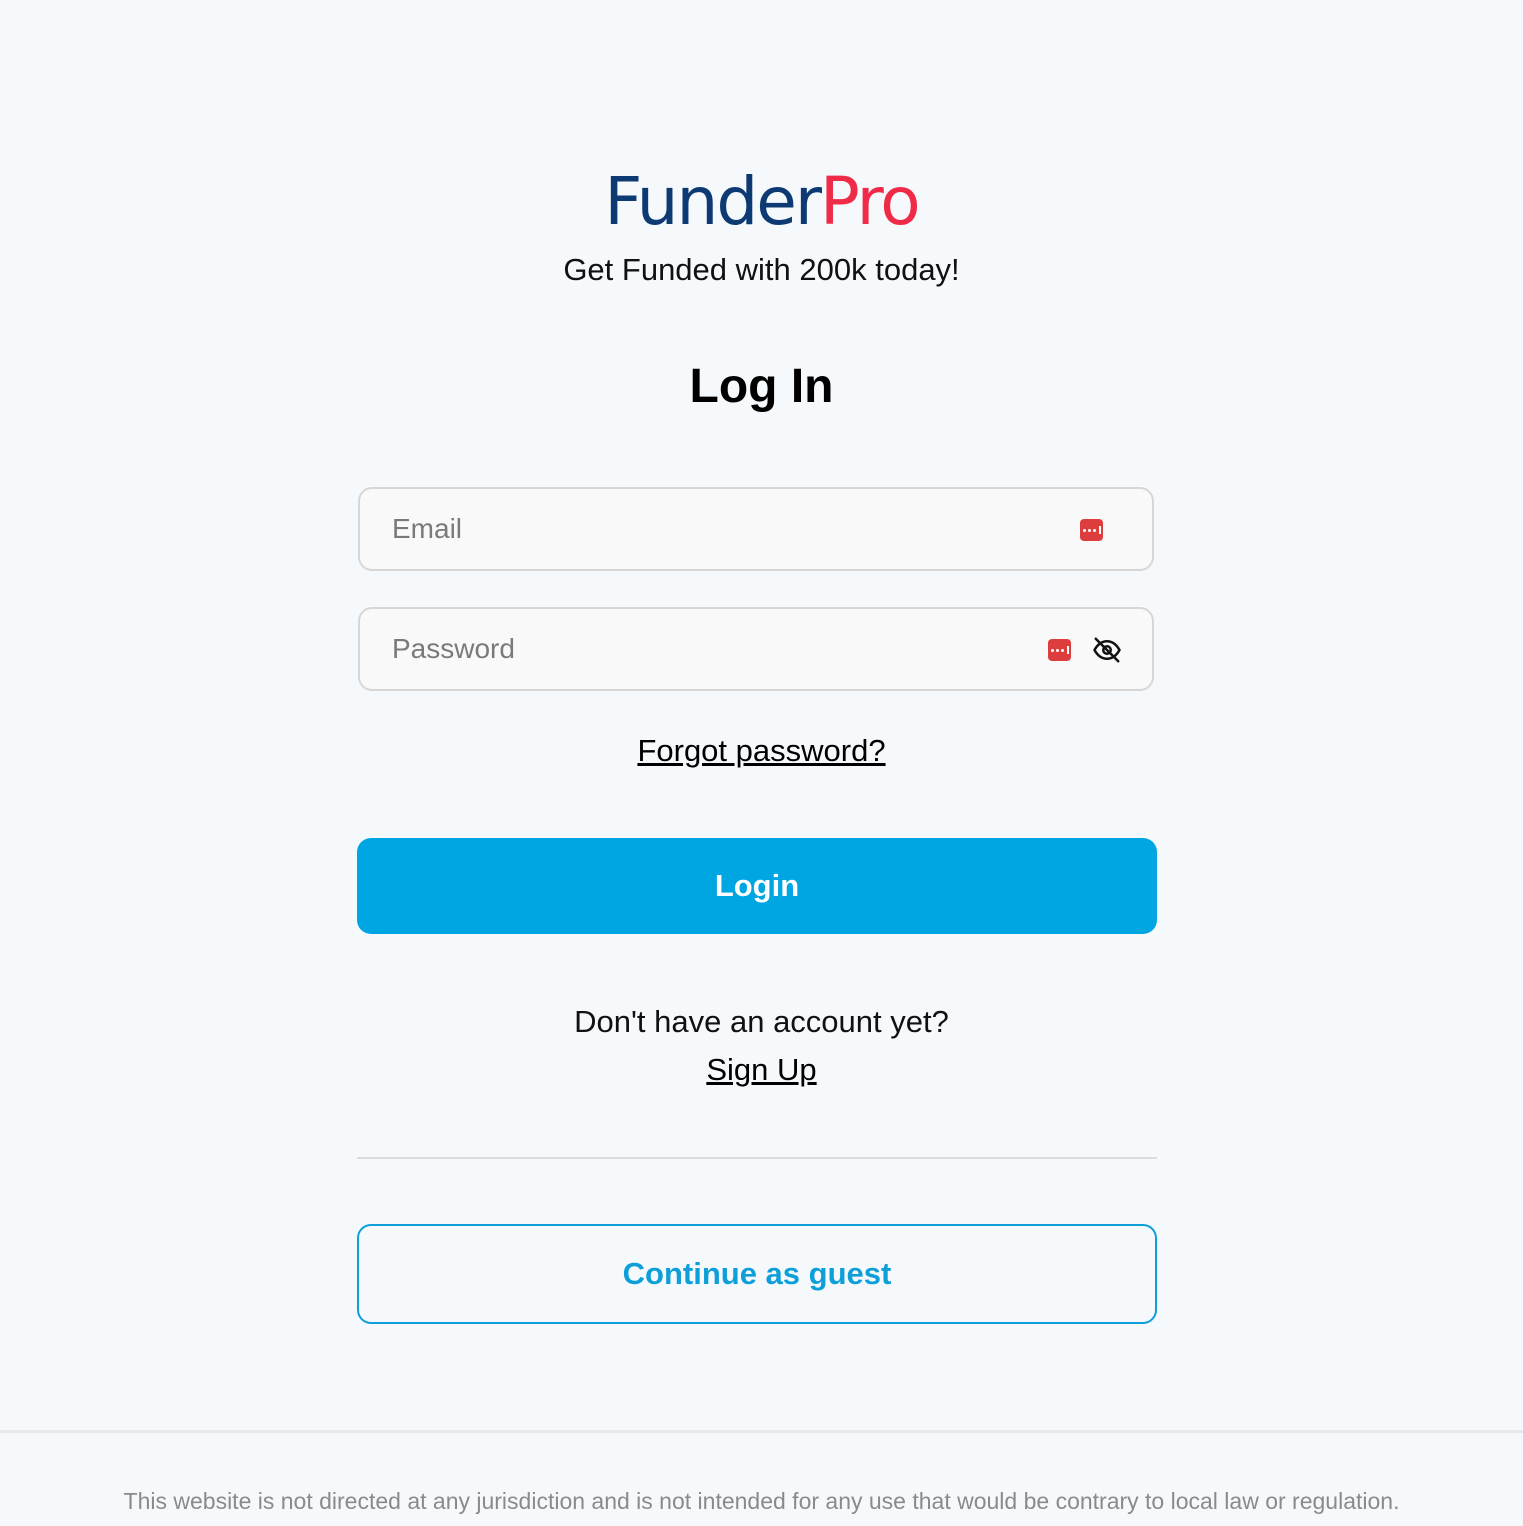 This screenshot has height=1526, width=1523. What do you see at coordinates (761, 1021) in the screenshot?
I see `signup-prompt: Don't have an account yet?` at bounding box center [761, 1021].